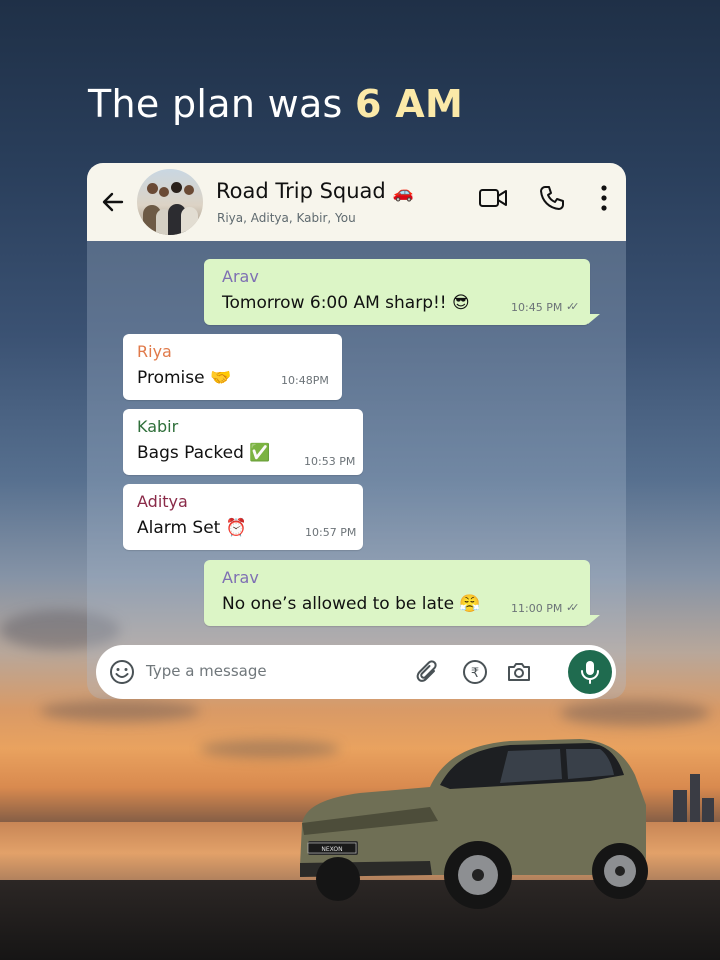 The image size is (720, 960). I want to click on message-time: 11:00 PM, so click(537, 608).